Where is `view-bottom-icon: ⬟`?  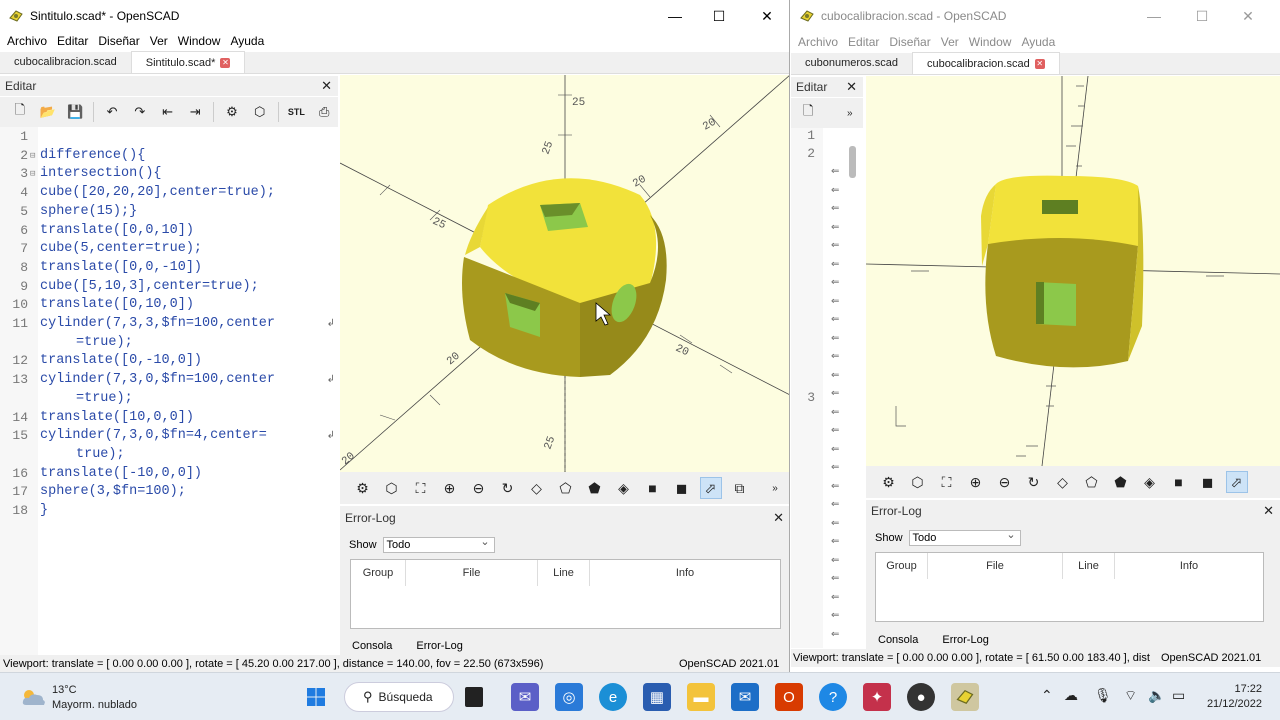 view-bottom-icon: ⬟ is located at coordinates (1121, 482).